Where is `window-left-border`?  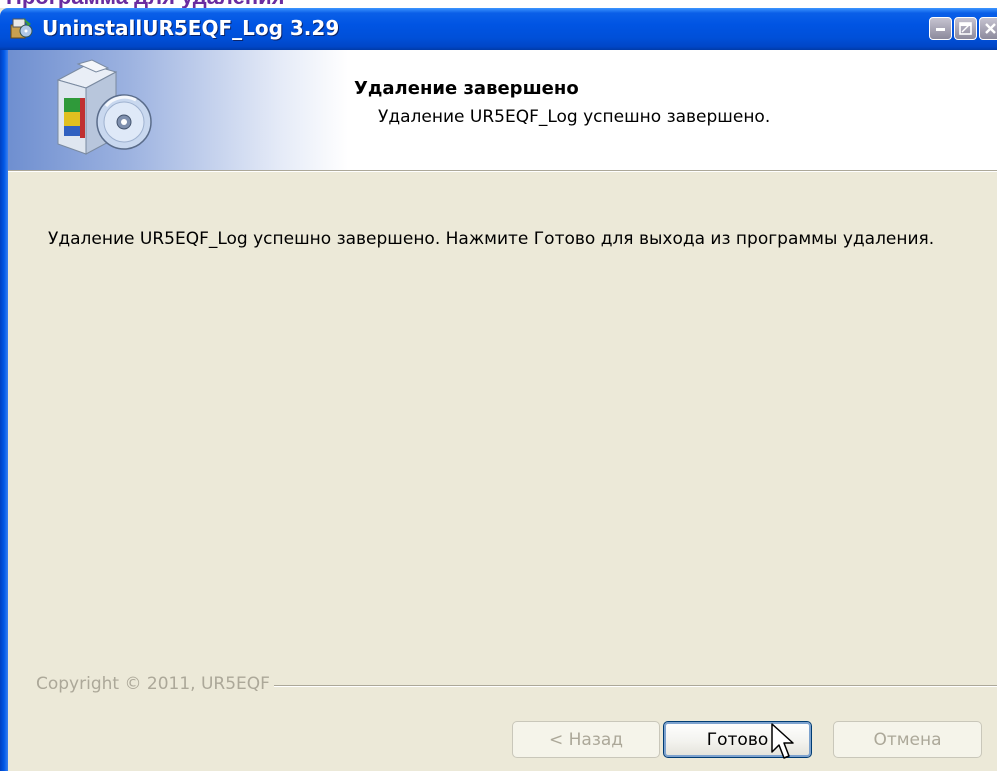
window-left-border is located at coordinates (4, 410).